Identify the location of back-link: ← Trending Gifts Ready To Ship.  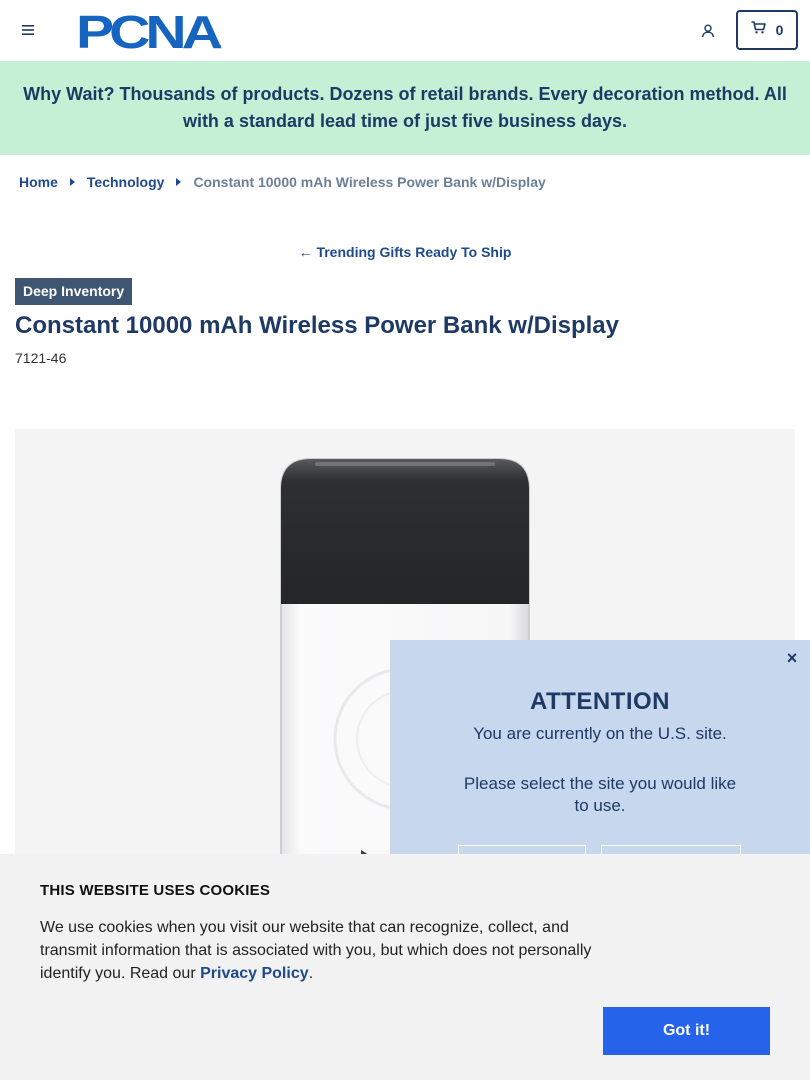
(405, 252).